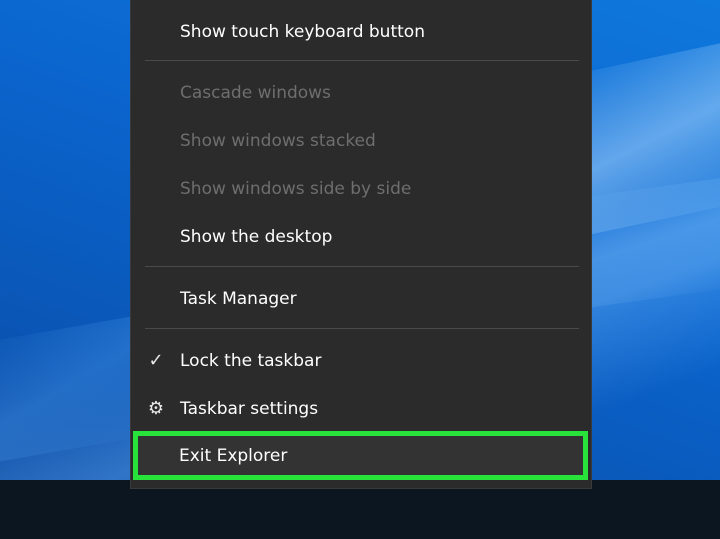 The image size is (720, 539). I want to click on checkmark-icon: ✓, so click(156, 360).